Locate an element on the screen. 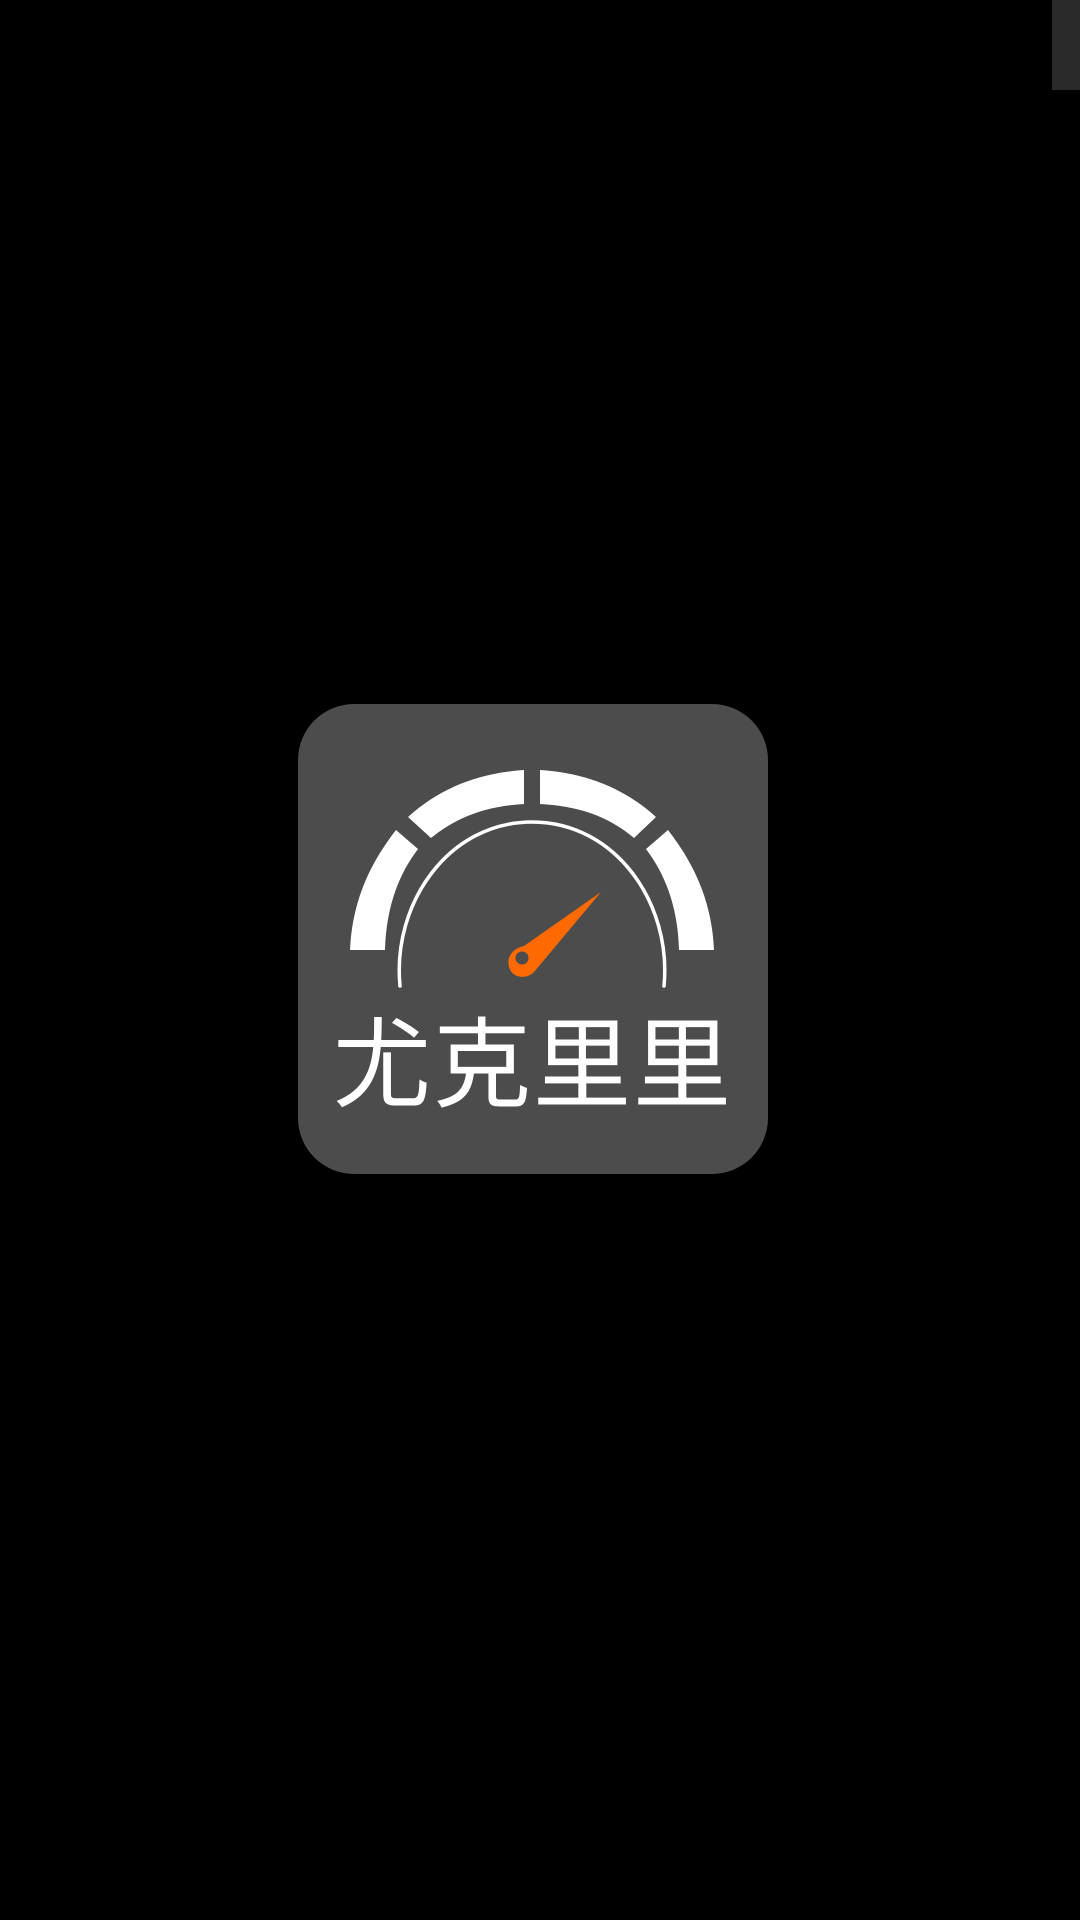  gauge-segment-left is located at coordinates (384, 890).